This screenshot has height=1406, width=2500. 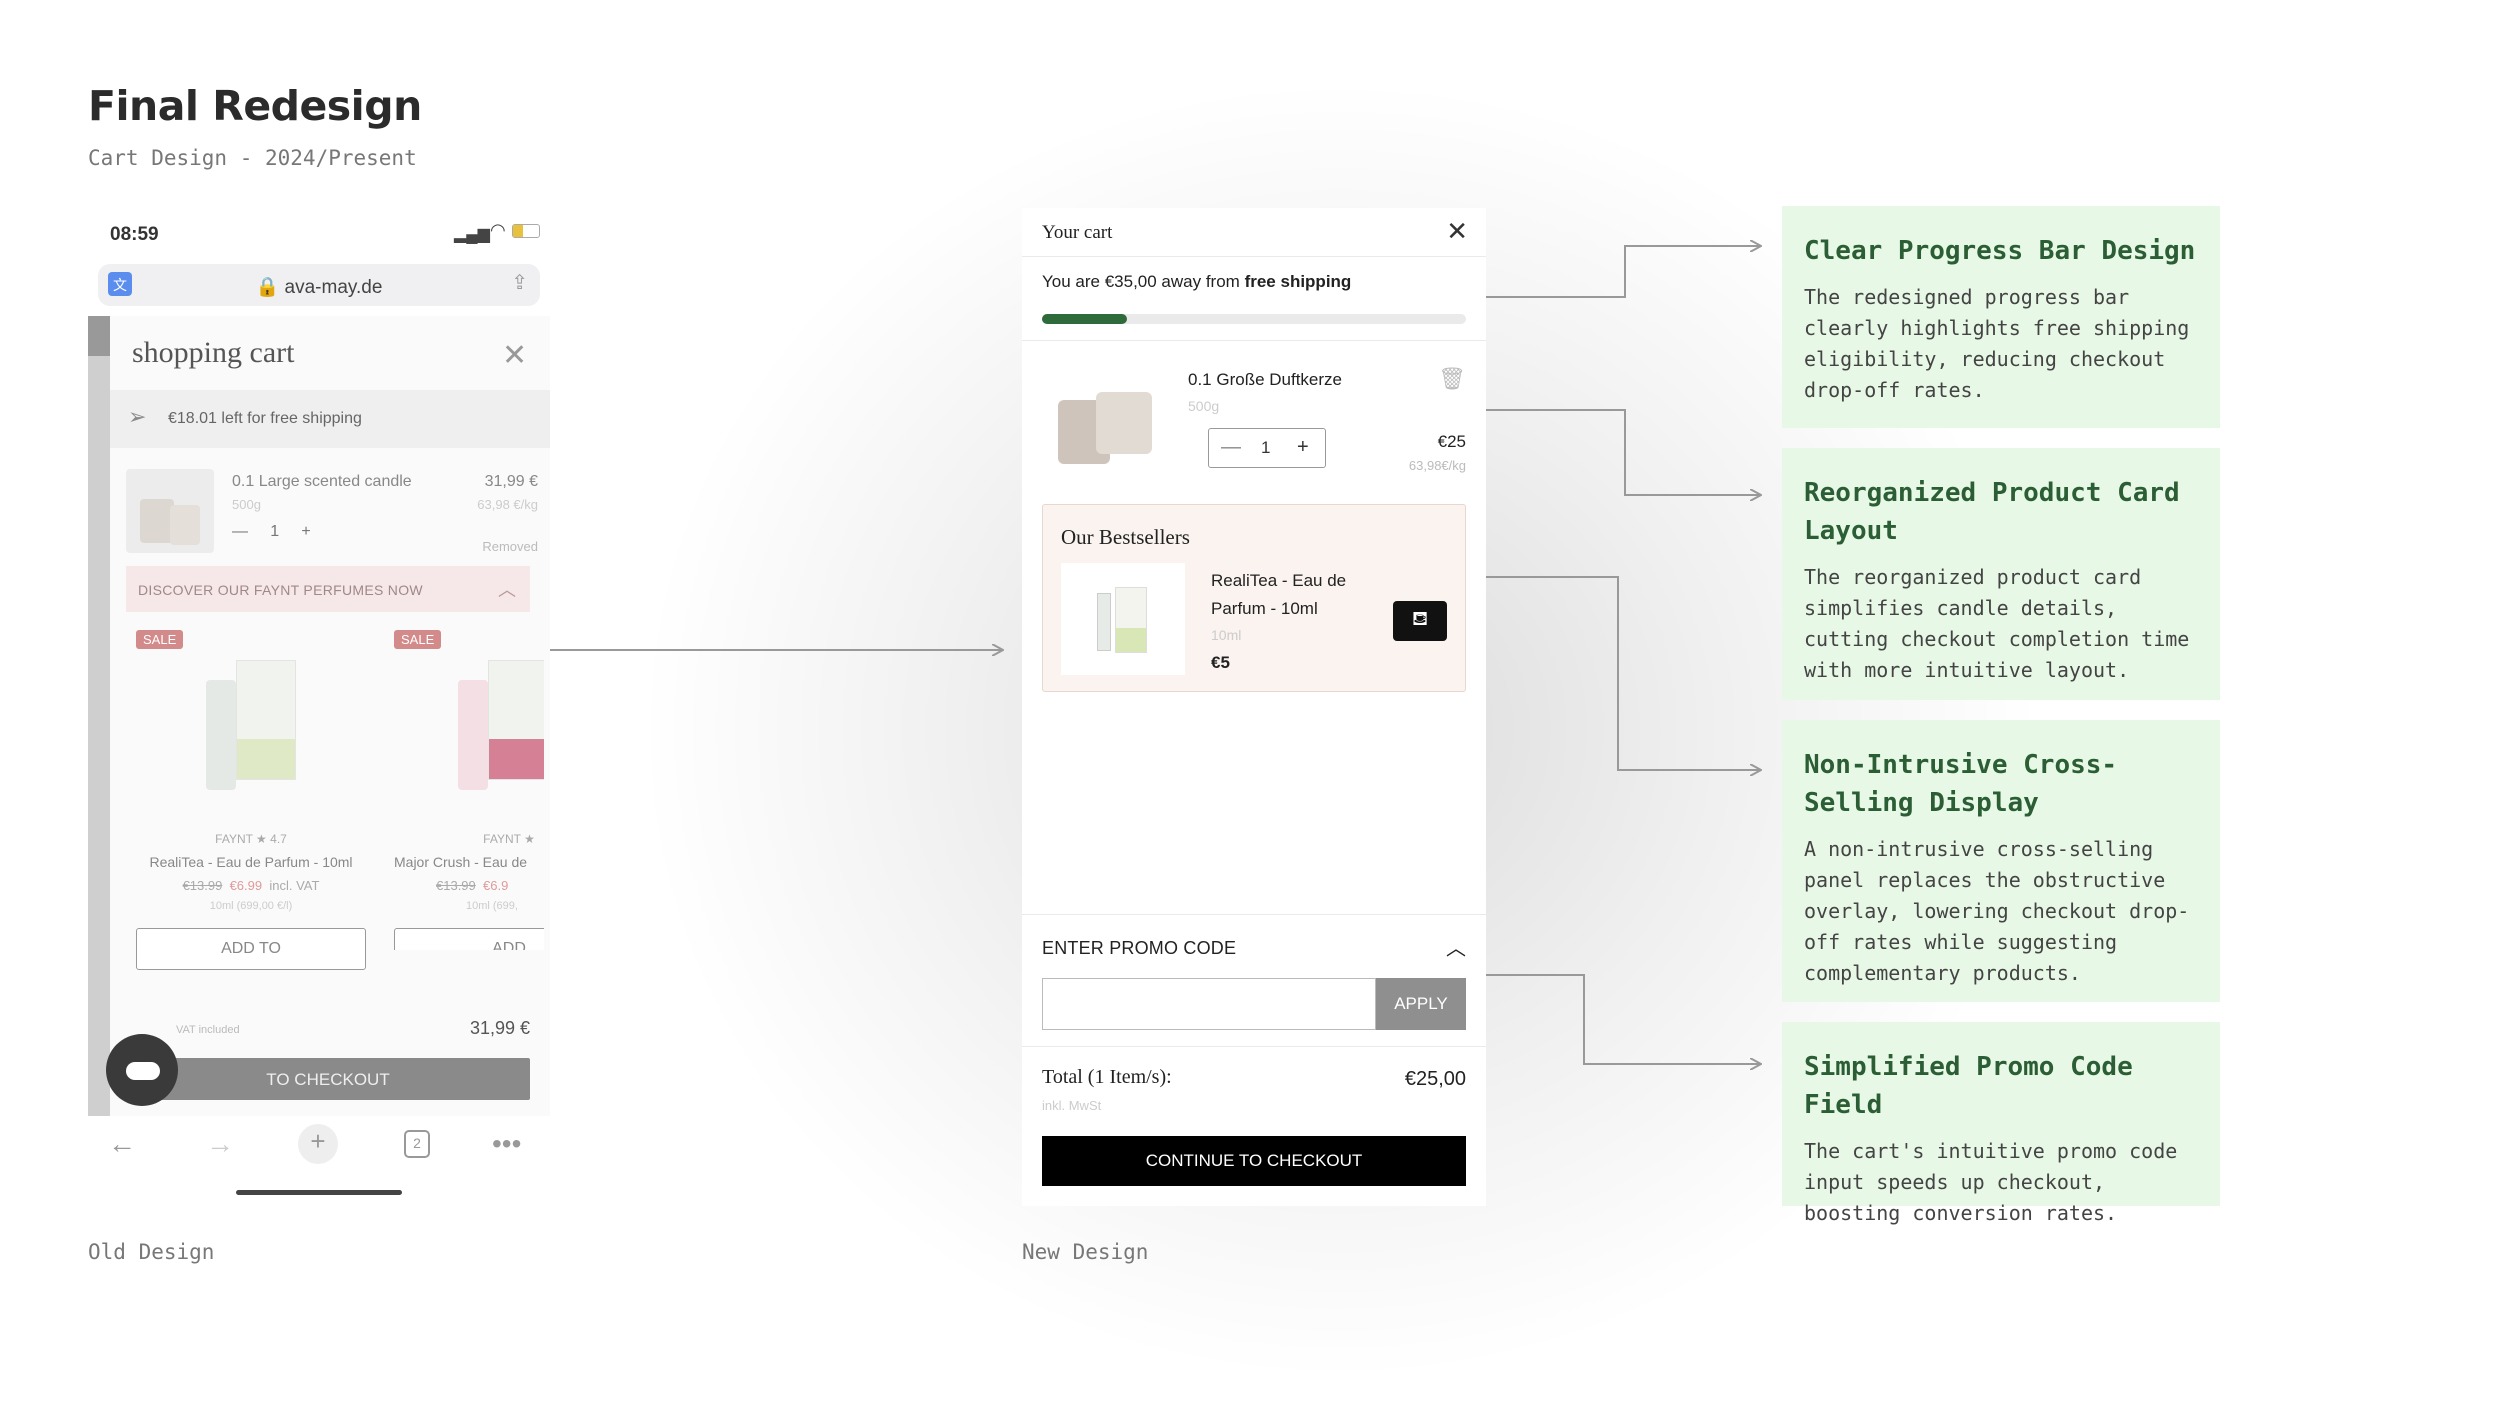 What do you see at coordinates (1623, 452) in the screenshot?
I see `arrow-product-note` at bounding box center [1623, 452].